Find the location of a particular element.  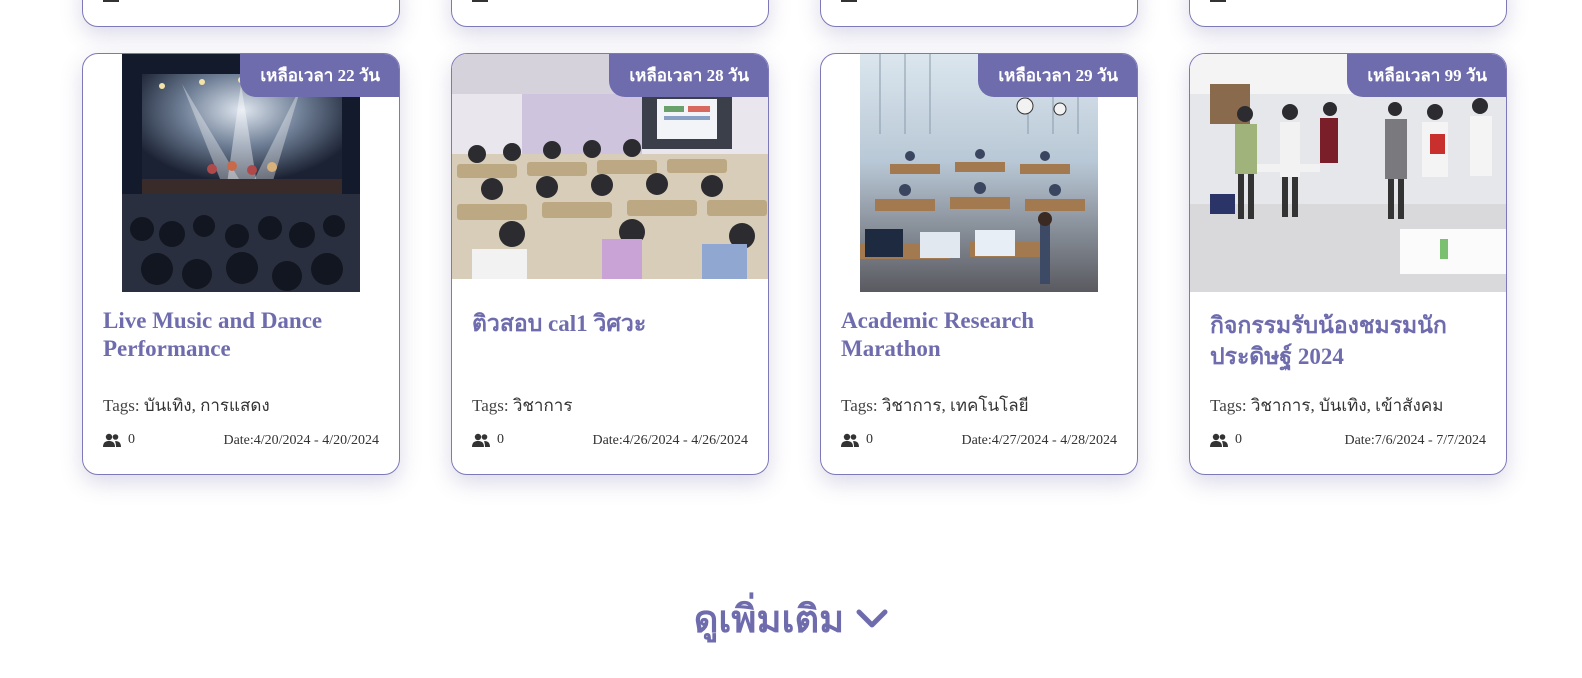

event-title: Academic Research Marathon is located at coordinates (981, 335).